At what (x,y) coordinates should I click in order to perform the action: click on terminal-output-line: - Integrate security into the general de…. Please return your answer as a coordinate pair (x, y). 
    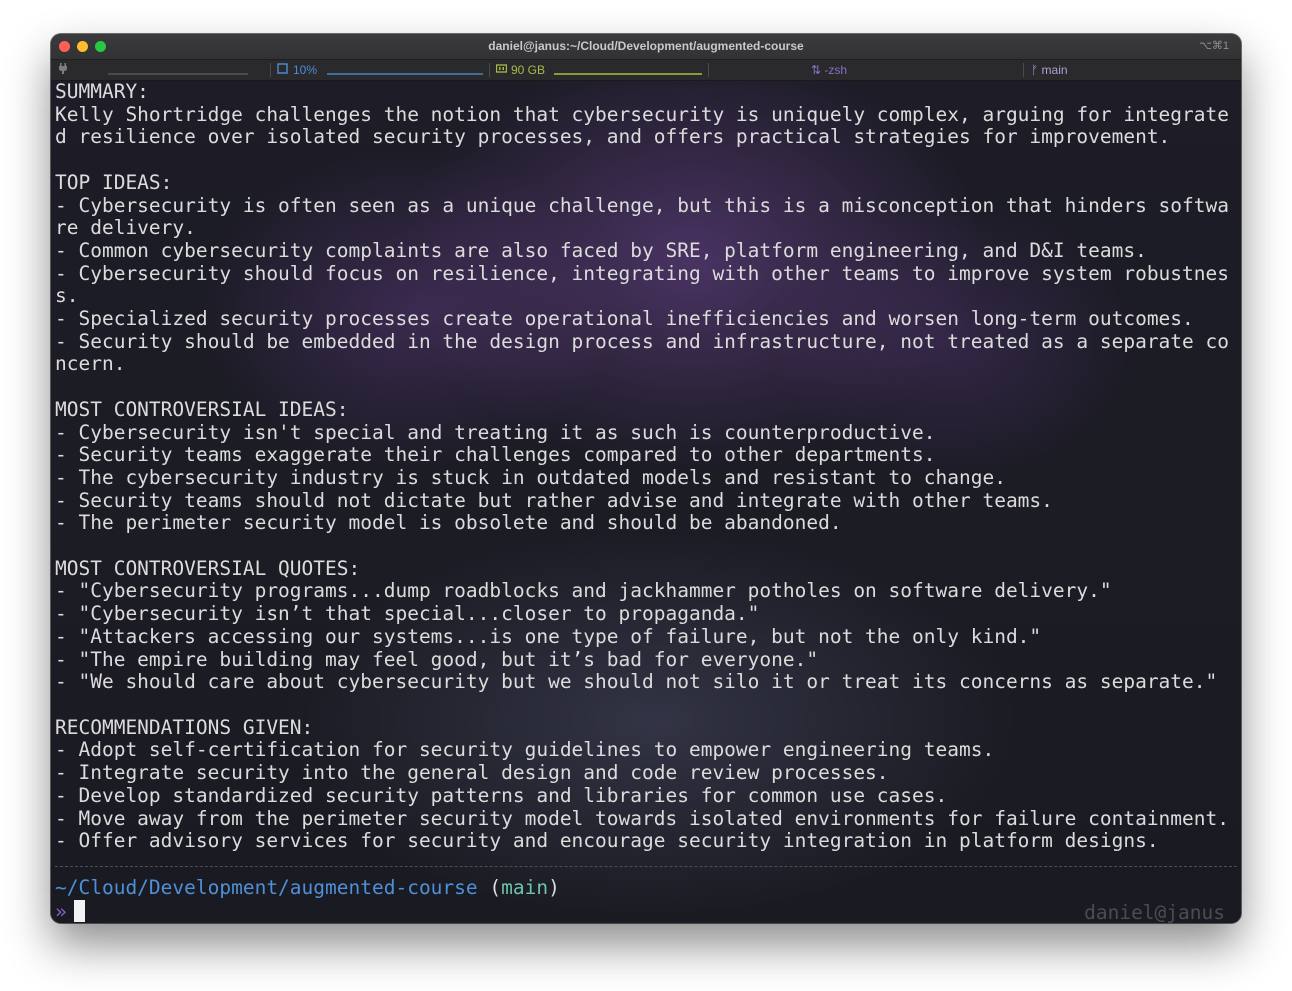
    Looking at the image, I should click on (472, 773).